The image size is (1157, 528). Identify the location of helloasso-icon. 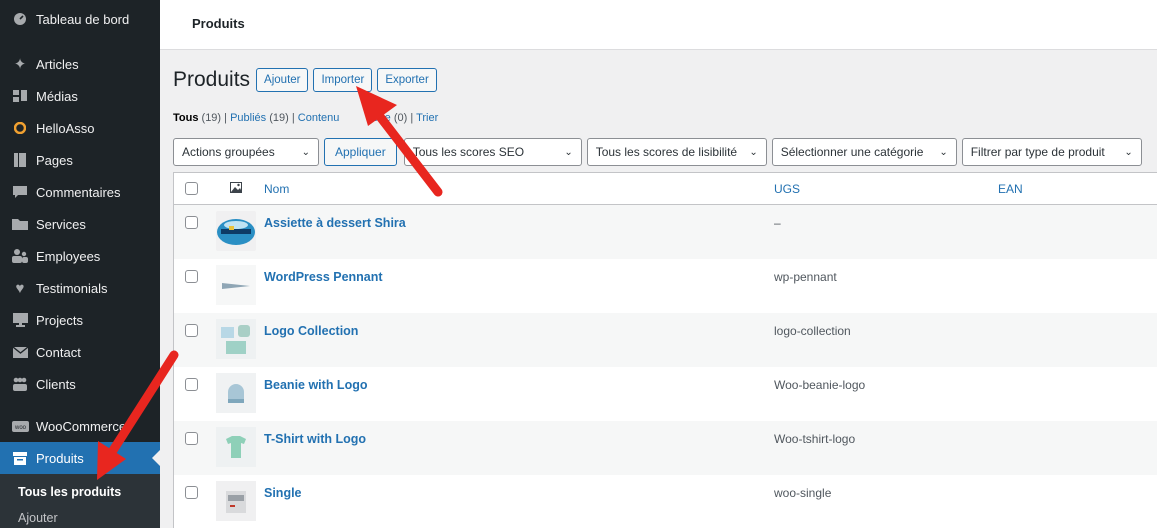
(20, 128).